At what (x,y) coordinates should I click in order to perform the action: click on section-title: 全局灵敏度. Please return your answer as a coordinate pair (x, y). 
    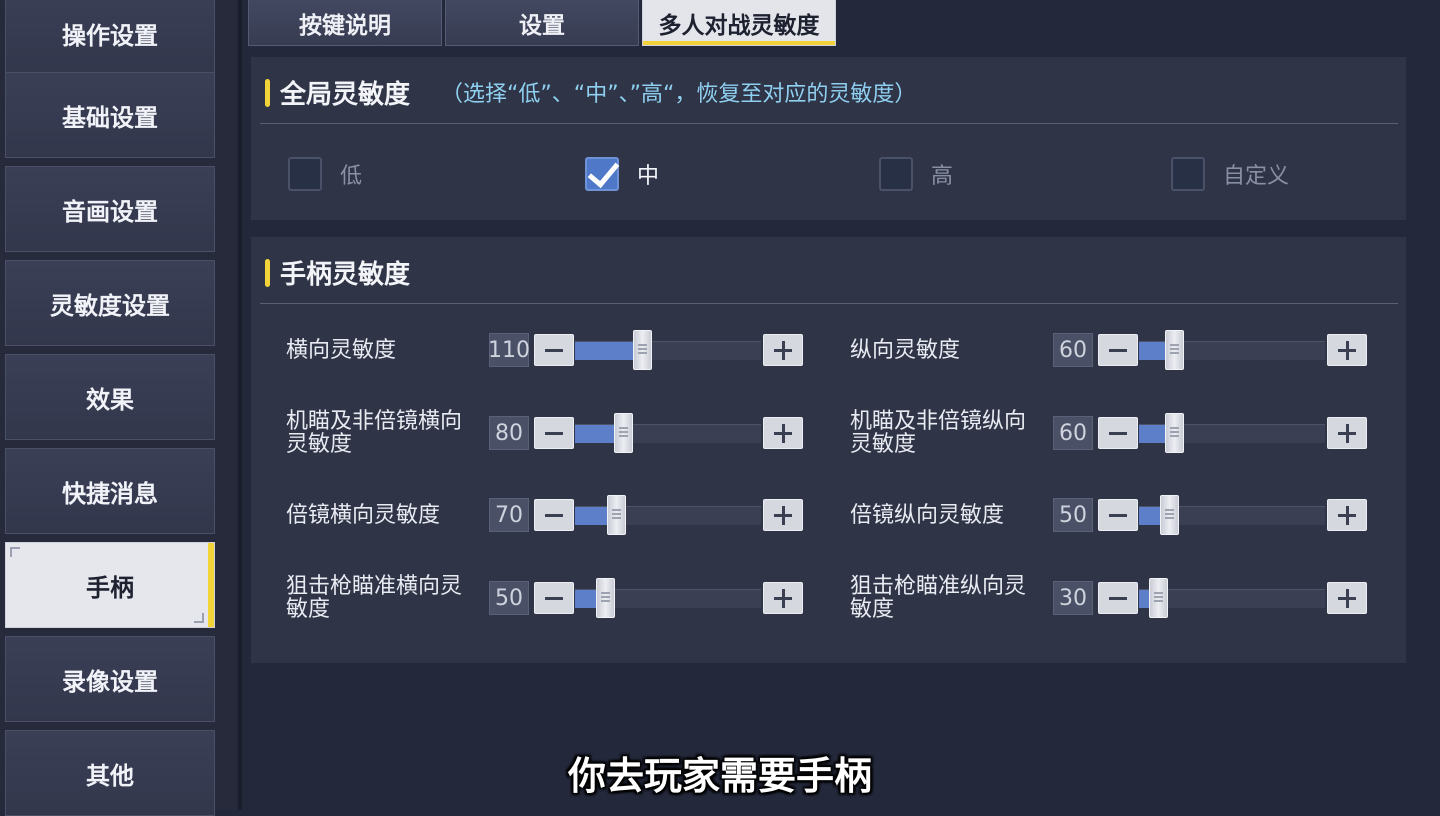
    Looking at the image, I should click on (337, 92).